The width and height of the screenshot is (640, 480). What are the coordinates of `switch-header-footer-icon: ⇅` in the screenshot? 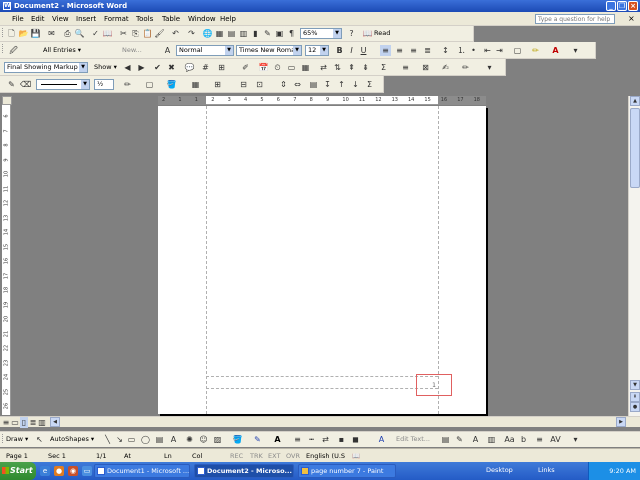 It's located at (337, 67).